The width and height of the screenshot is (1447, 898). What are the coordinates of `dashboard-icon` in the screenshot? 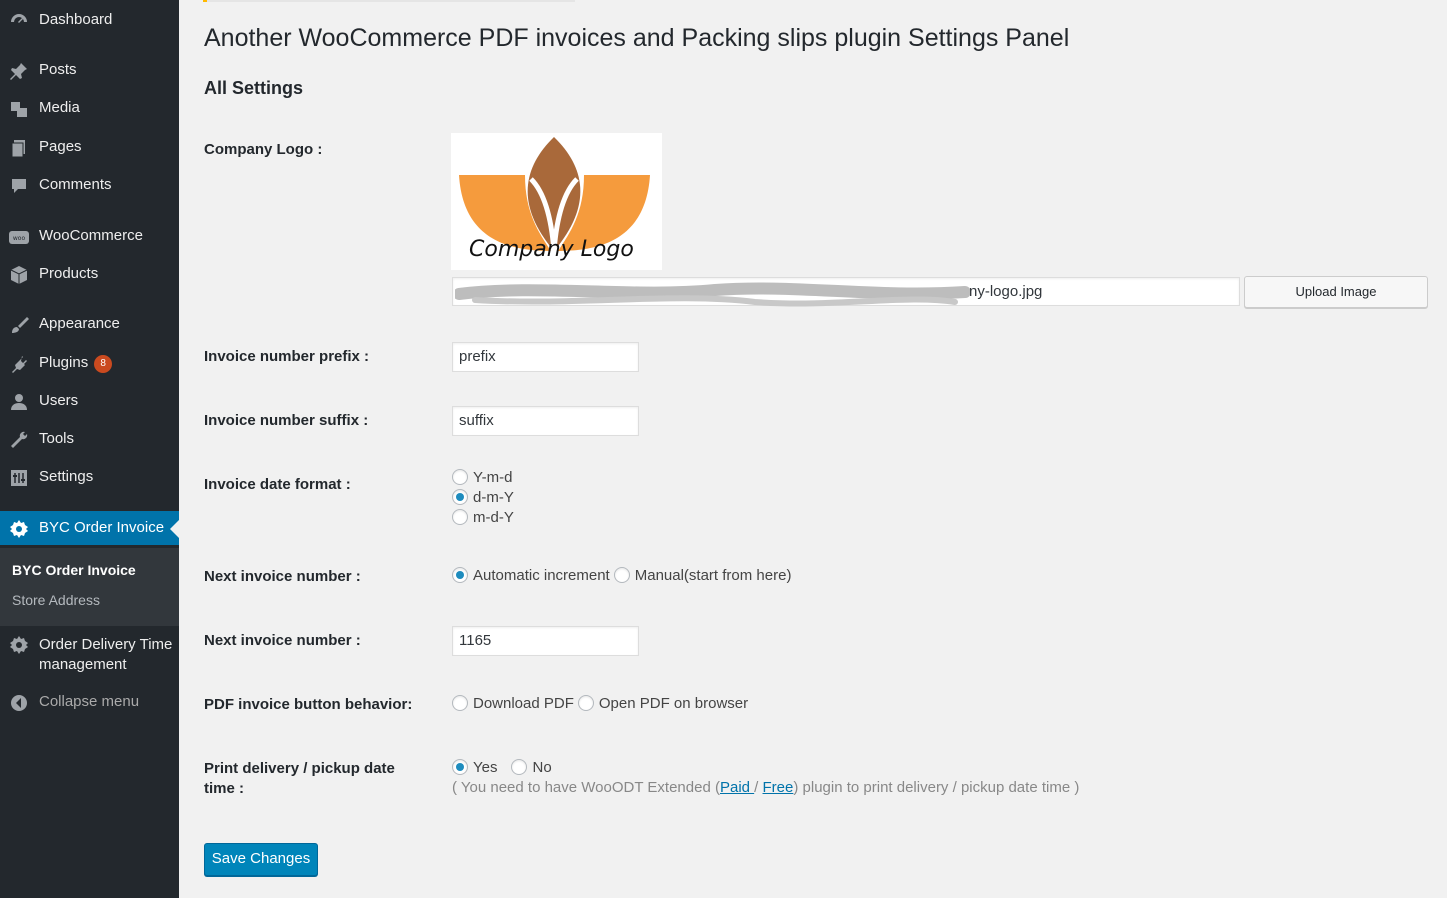 It's located at (19, 18).